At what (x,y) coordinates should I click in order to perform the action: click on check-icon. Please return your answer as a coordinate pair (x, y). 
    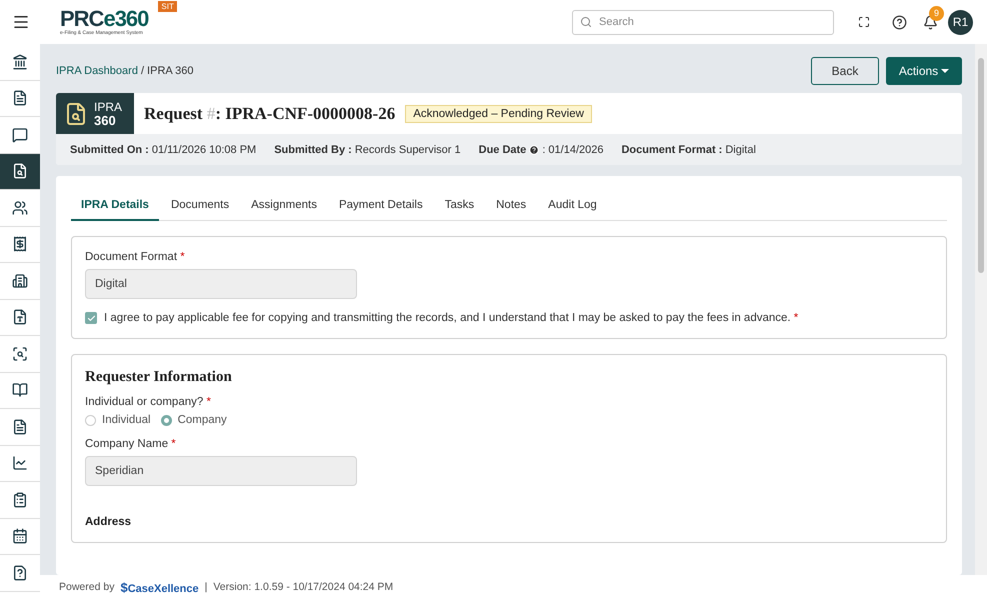
    Looking at the image, I should click on (91, 318).